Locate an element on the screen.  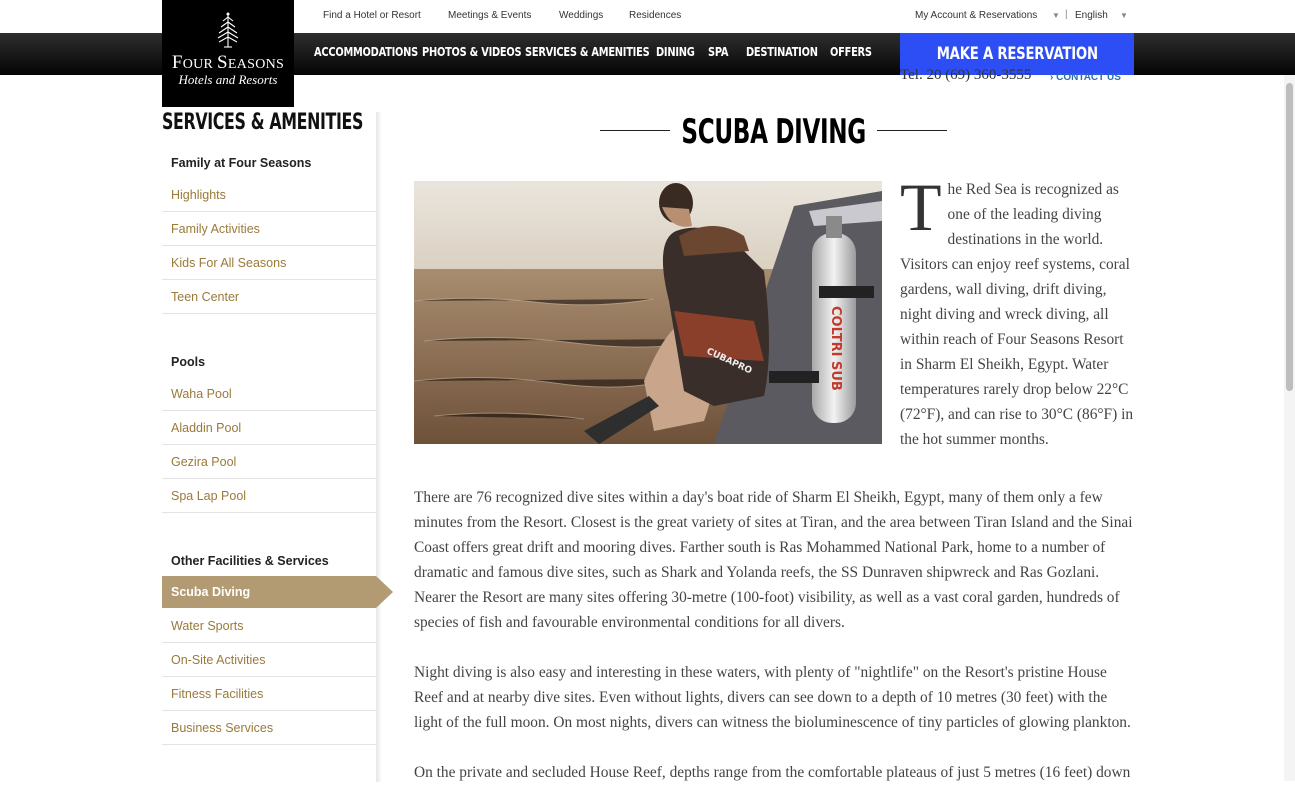
sidebar-item-label: Teen Center is located at coordinates (205, 297).